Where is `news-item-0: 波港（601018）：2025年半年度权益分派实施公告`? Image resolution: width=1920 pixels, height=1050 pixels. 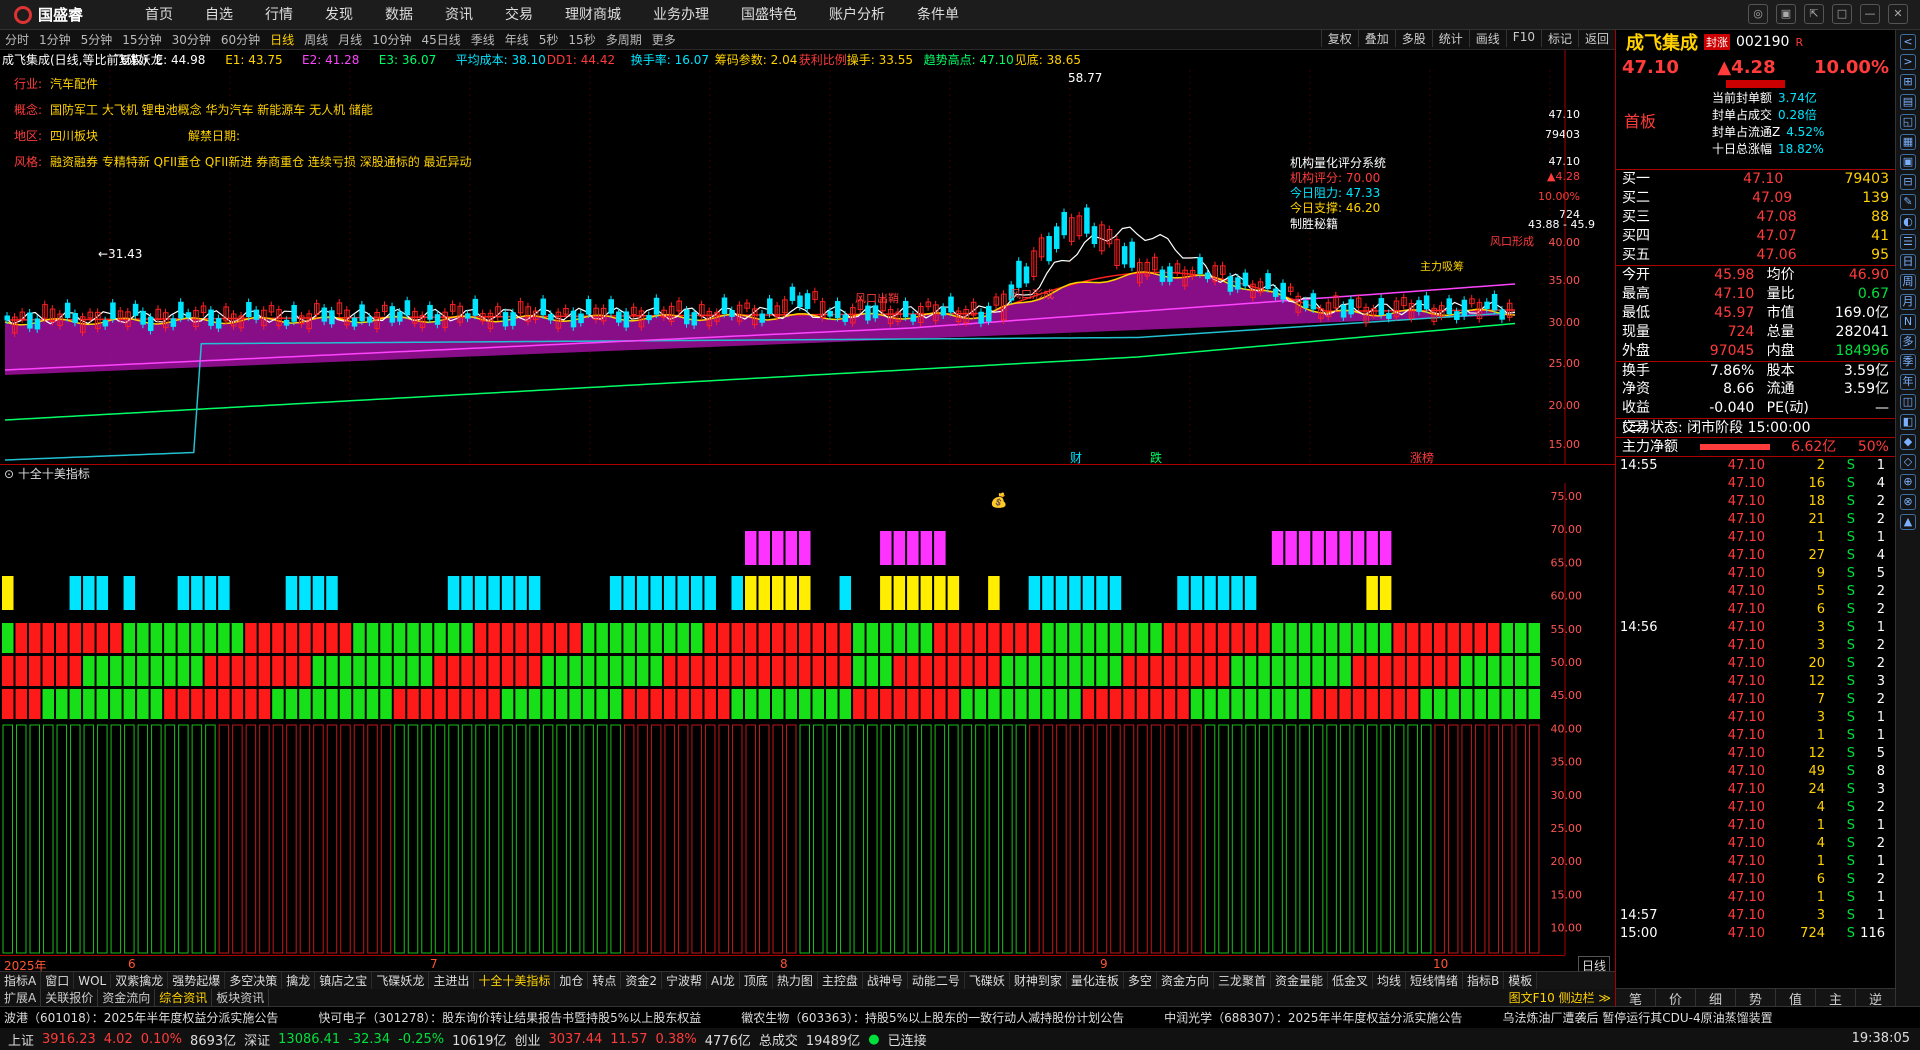 news-item-0: 波港（601018）：2025年半年度权益分派实施公告 is located at coordinates (141, 1017).